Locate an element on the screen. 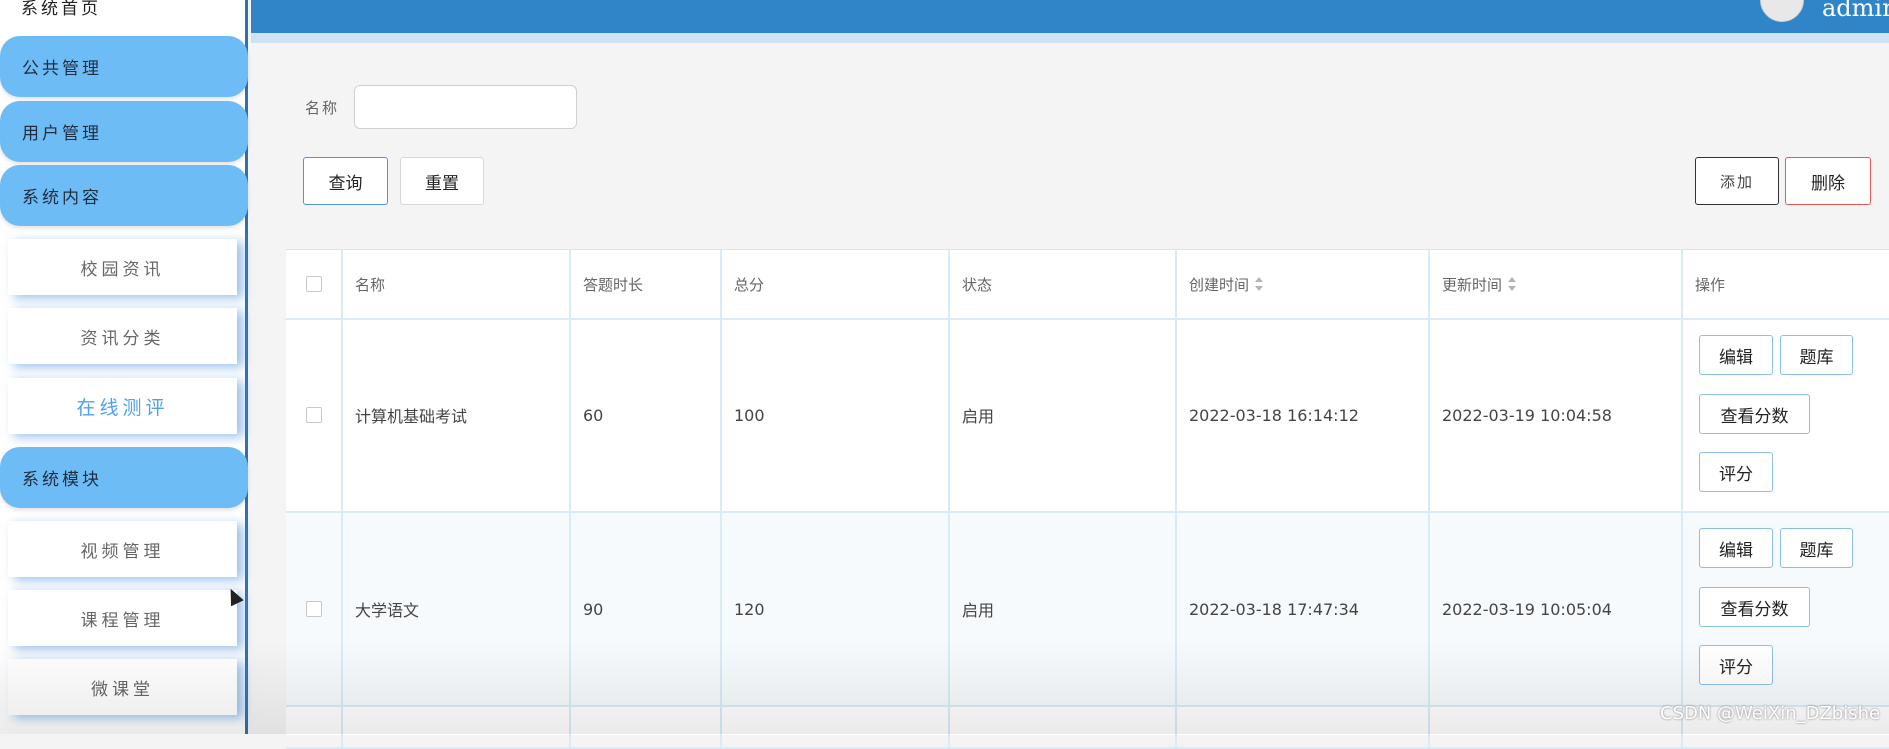  cell-duration: 90 is located at coordinates (646, 609).